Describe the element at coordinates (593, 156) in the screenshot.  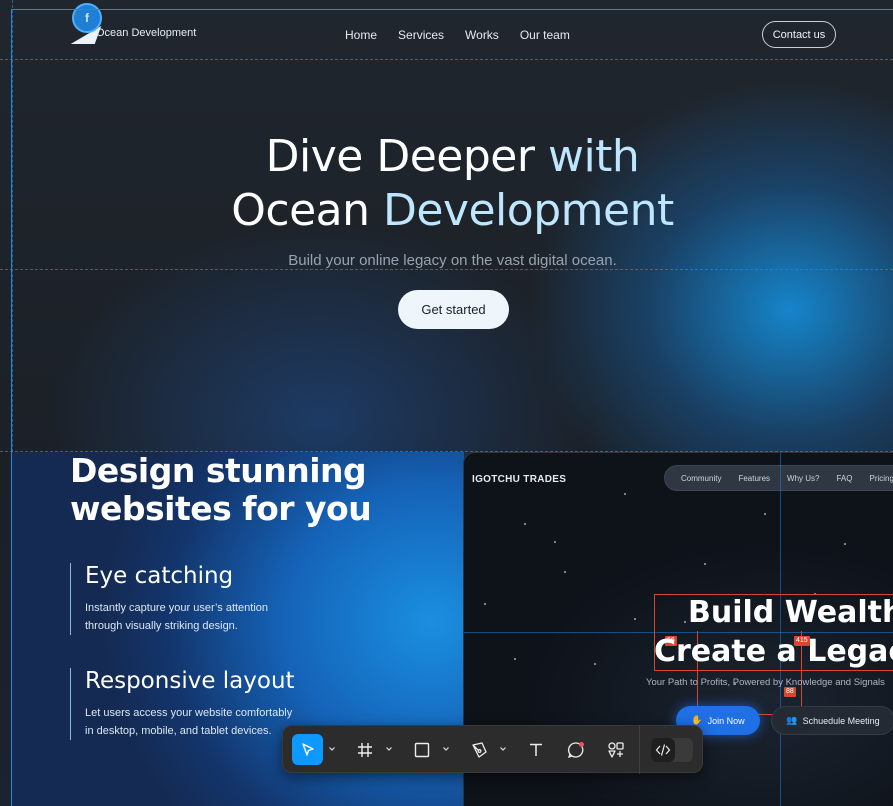
I see `hero-title-highlight: with` at that location.